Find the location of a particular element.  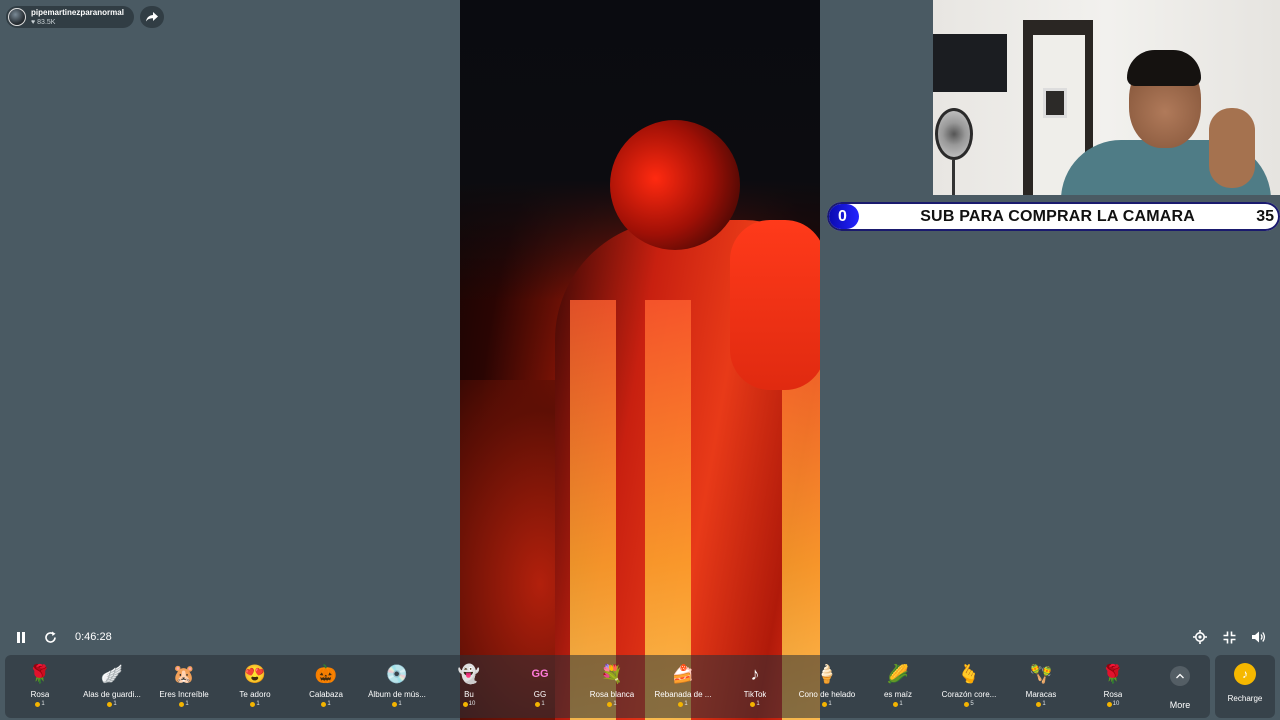

heart-icon: 😍 is located at coordinates (255, 673).